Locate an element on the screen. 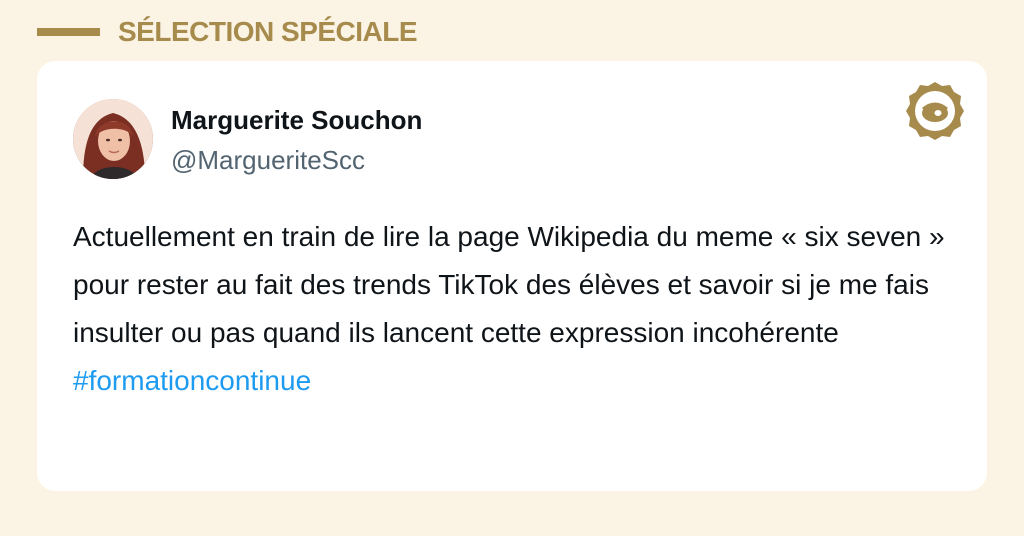 The height and width of the screenshot is (536, 1024). avatar-photo-icon is located at coordinates (113, 139).